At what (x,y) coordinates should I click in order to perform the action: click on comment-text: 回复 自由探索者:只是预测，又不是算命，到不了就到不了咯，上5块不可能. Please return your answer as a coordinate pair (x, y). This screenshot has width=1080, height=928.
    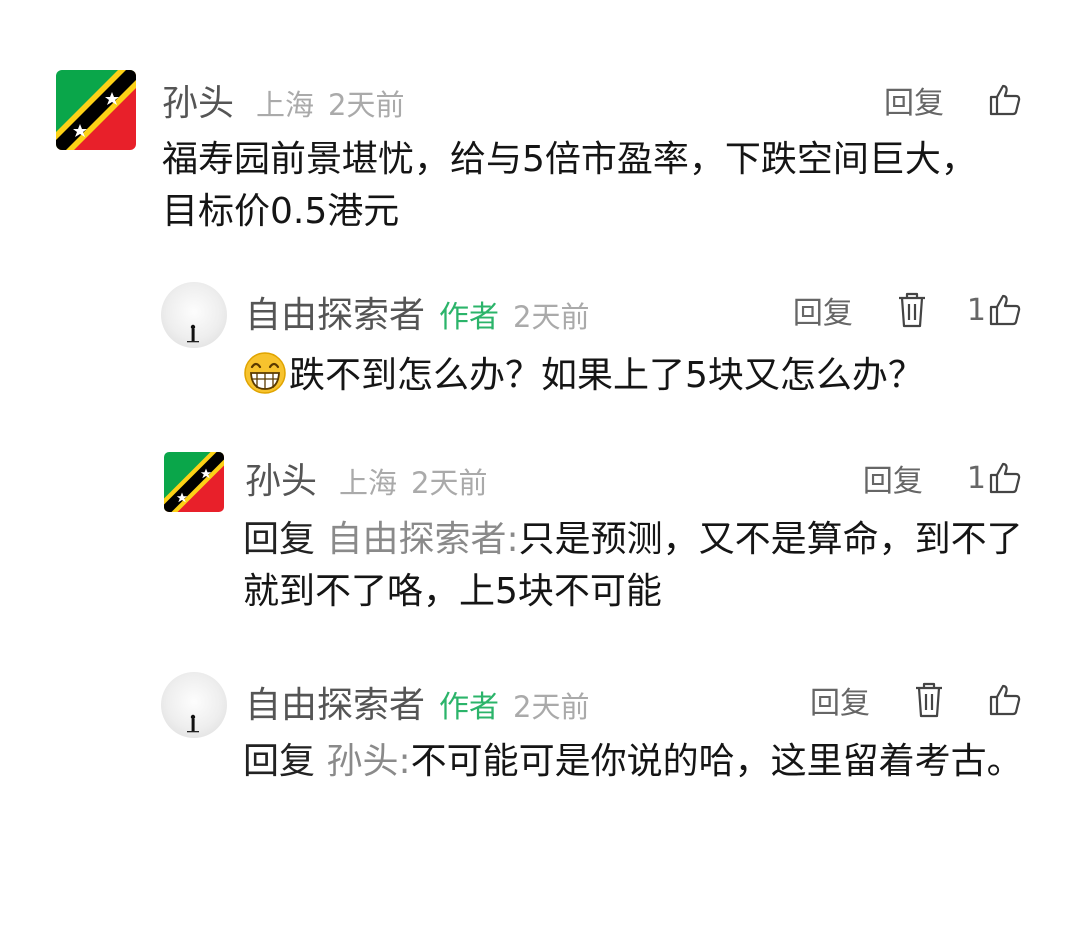
    Looking at the image, I should click on (633, 566).